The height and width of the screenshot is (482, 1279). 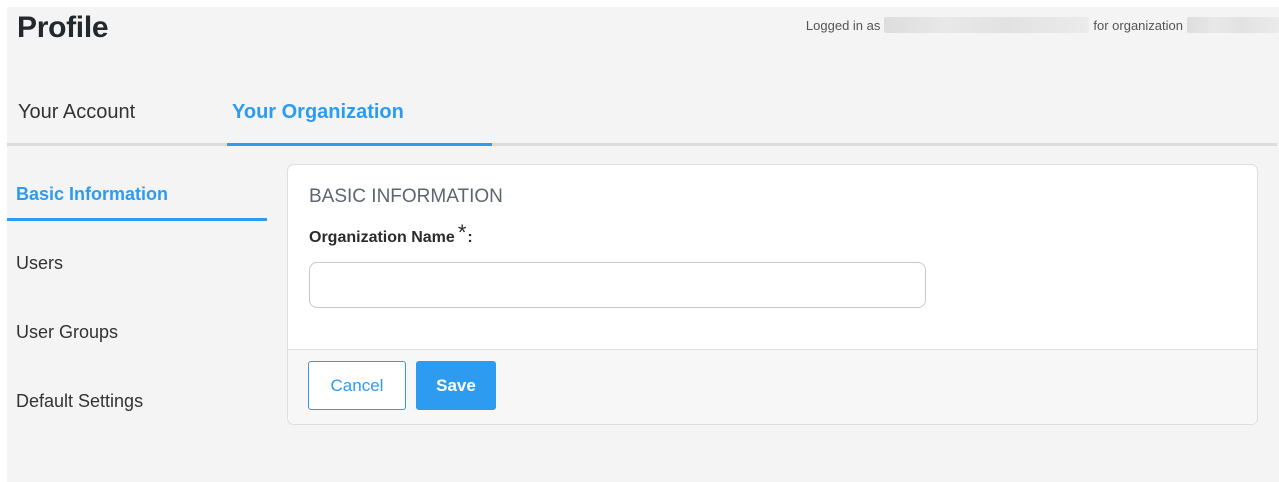 What do you see at coordinates (357, 385) in the screenshot?
I see `cancel-button: Cancel` at bounding box center [357, 385].